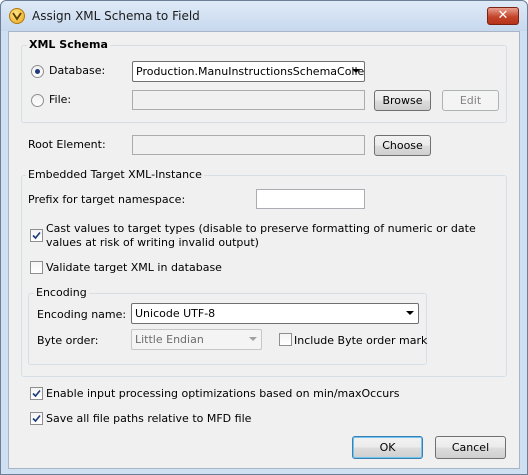 The height and width of the screenshot is (475, 528). I want to click on xml-schema-group-label: XML Schema, so click(68, 44).